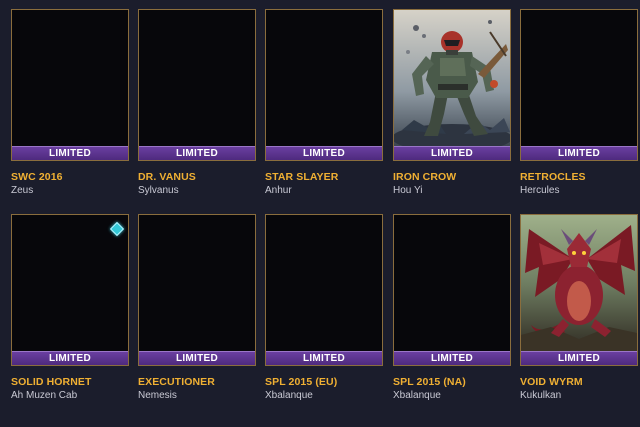  Describe the element at coordinates (541, 395) in the screenshot. I see `god-name: Kukulkan` at that location.